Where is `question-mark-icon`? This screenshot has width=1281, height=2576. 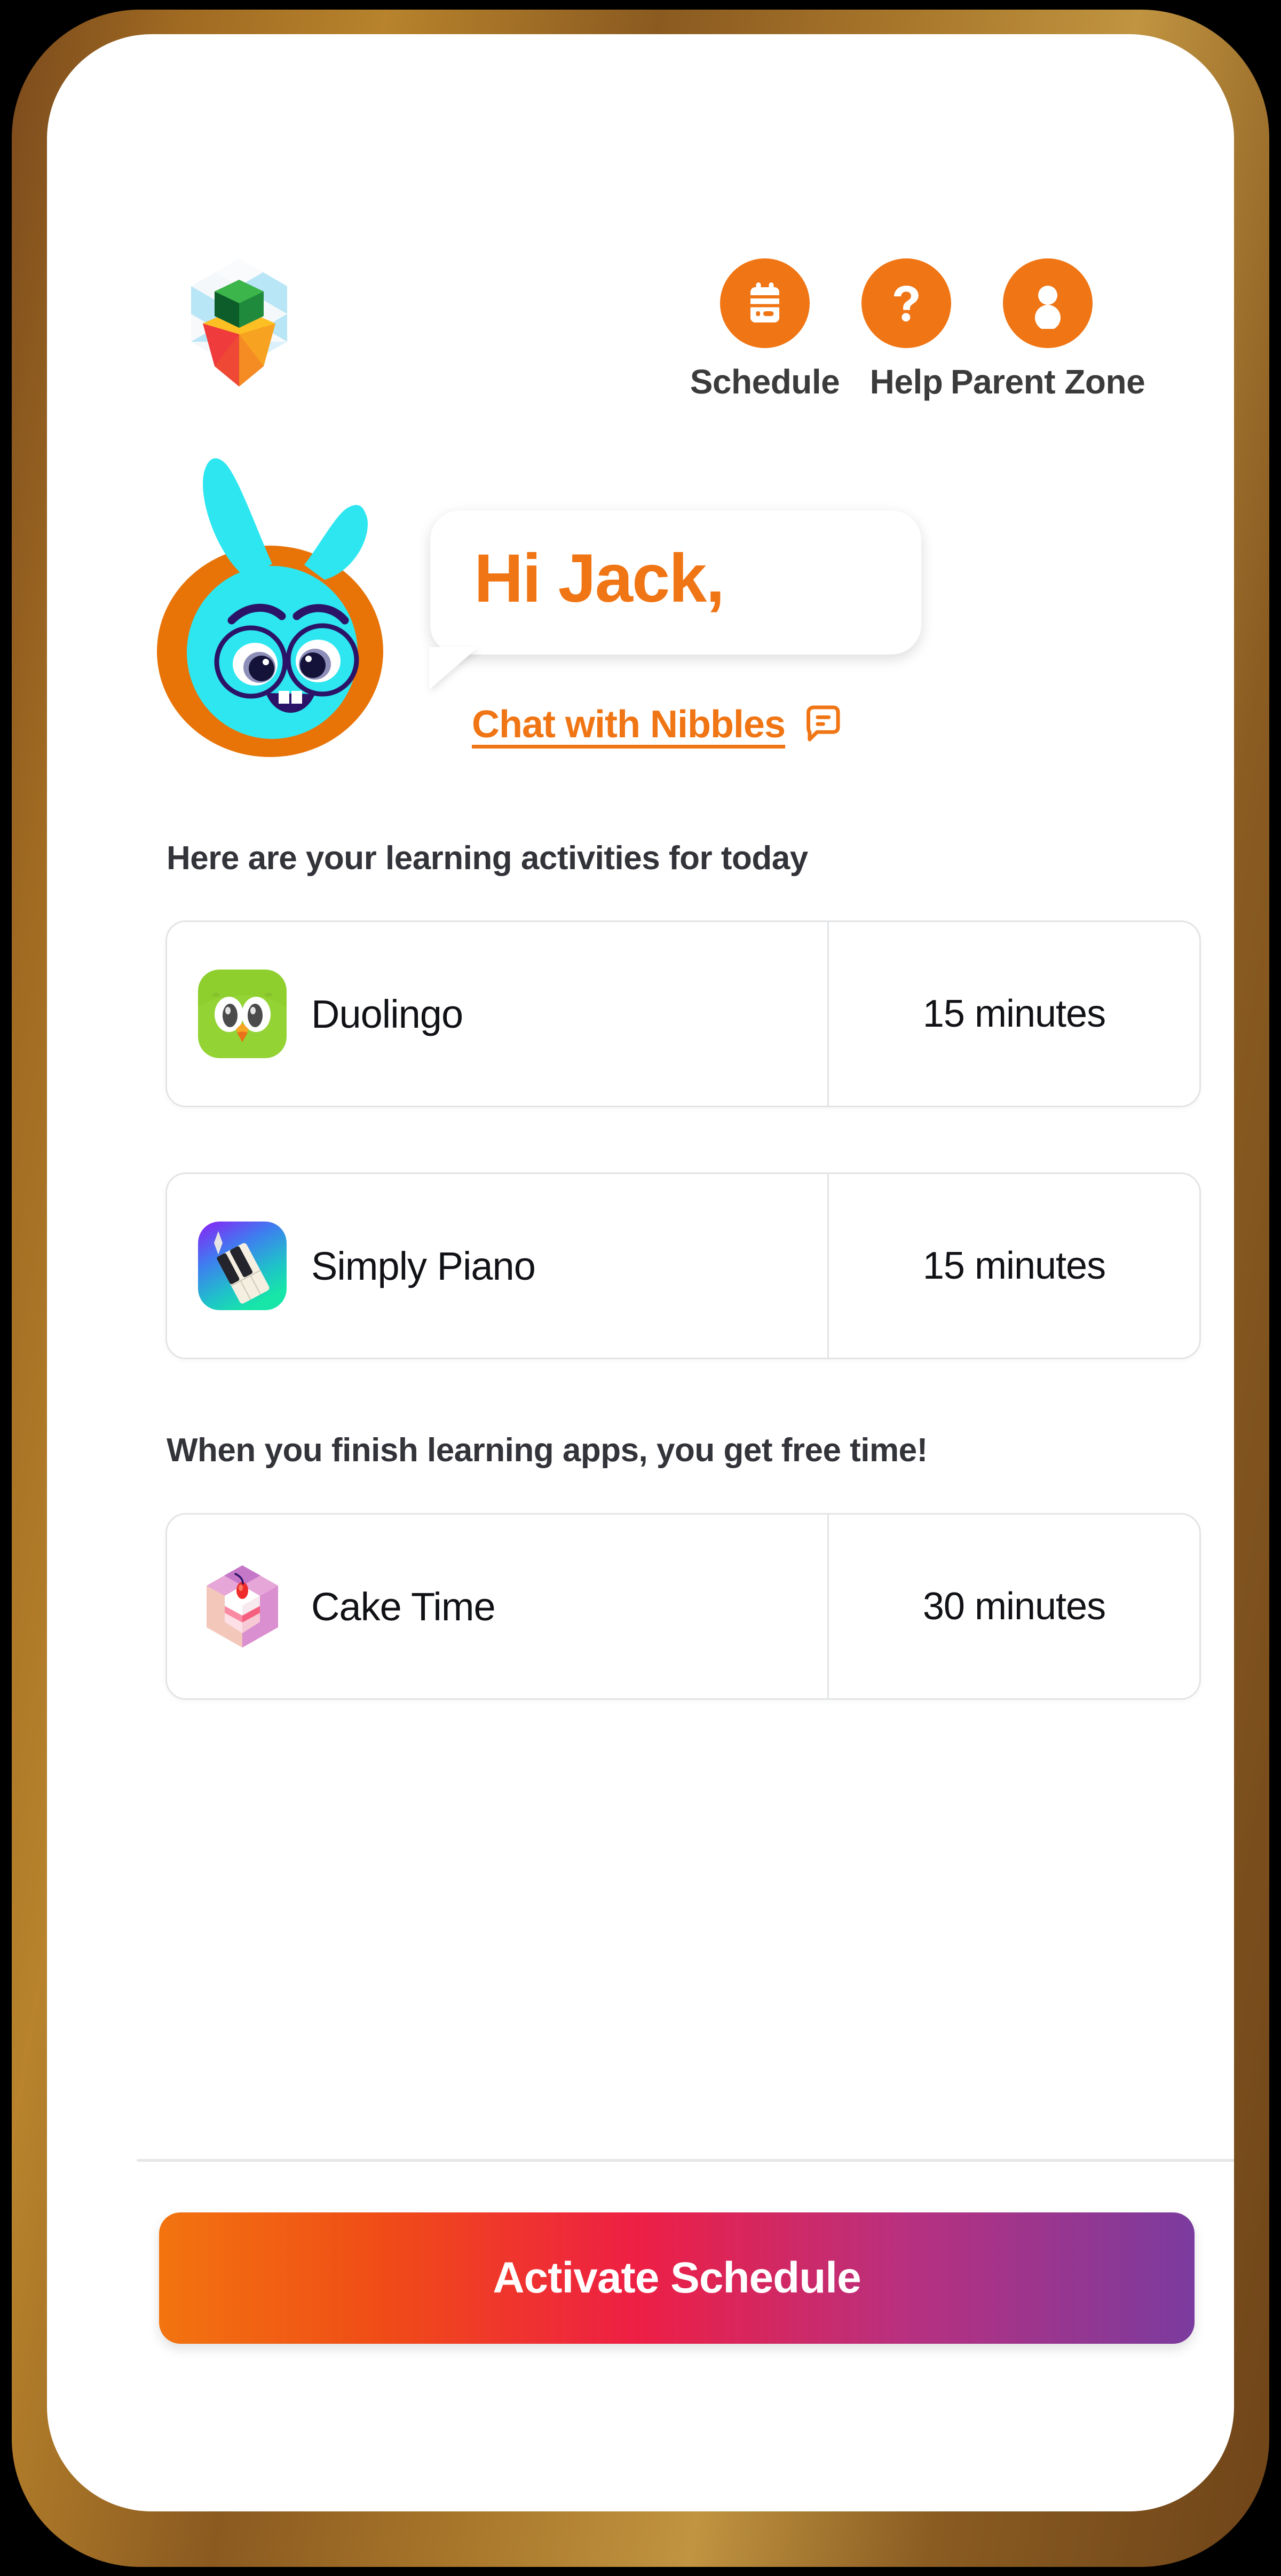 question-mark-icon is located at coordinates (906, 303).